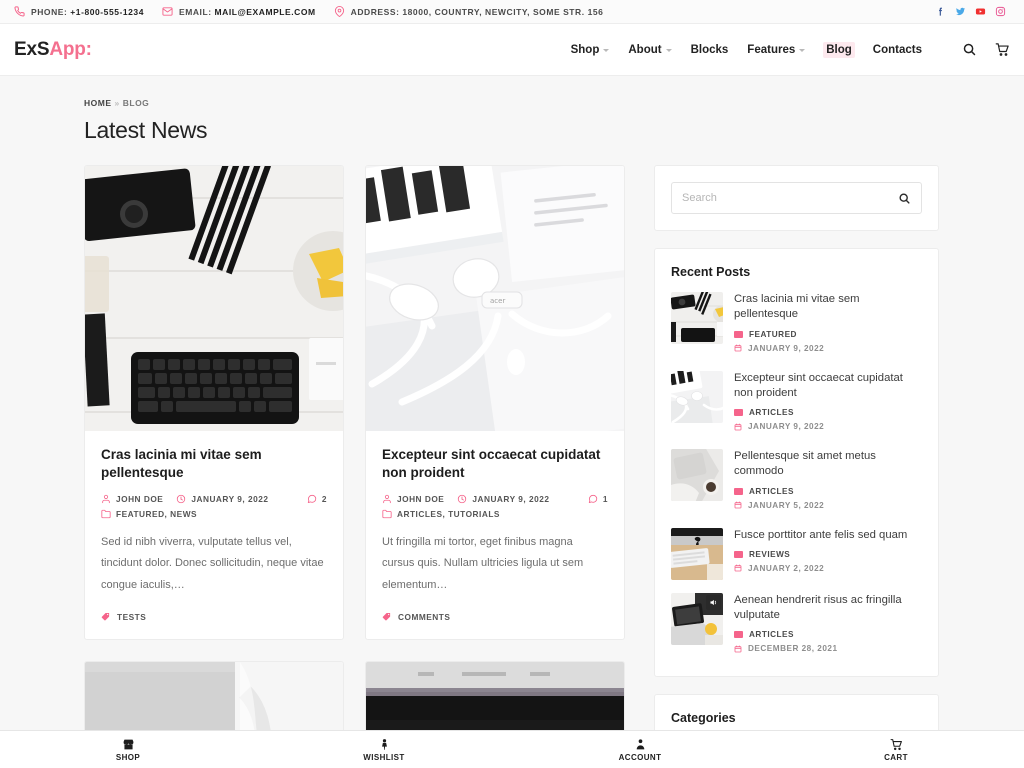 The image size is (1024, 768). I want to click on contact-phone-text: PHONE: +1-800-555-1234, so click(87, 11).